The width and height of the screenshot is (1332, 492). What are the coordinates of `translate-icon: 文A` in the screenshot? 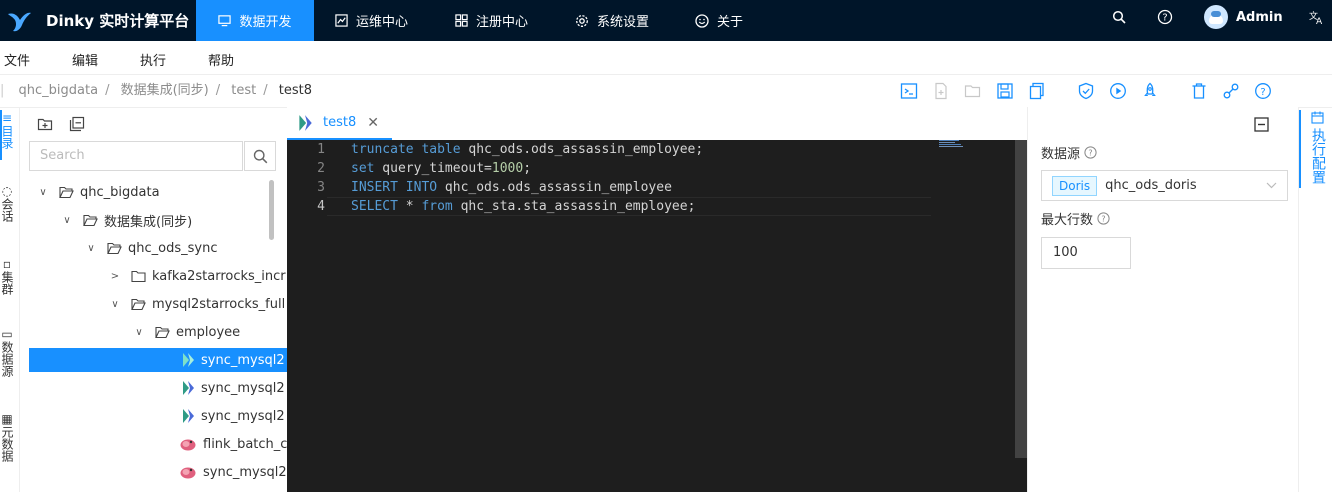 It's located at (1317, 17).